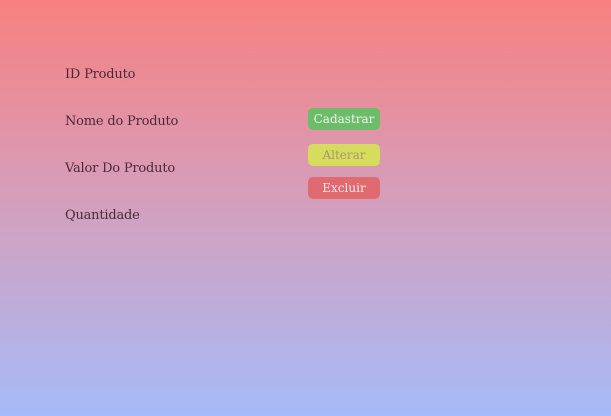 This screenshot has width=611, height=416. I want to click on quantidade-label: Quantidade, so click(102, 215).